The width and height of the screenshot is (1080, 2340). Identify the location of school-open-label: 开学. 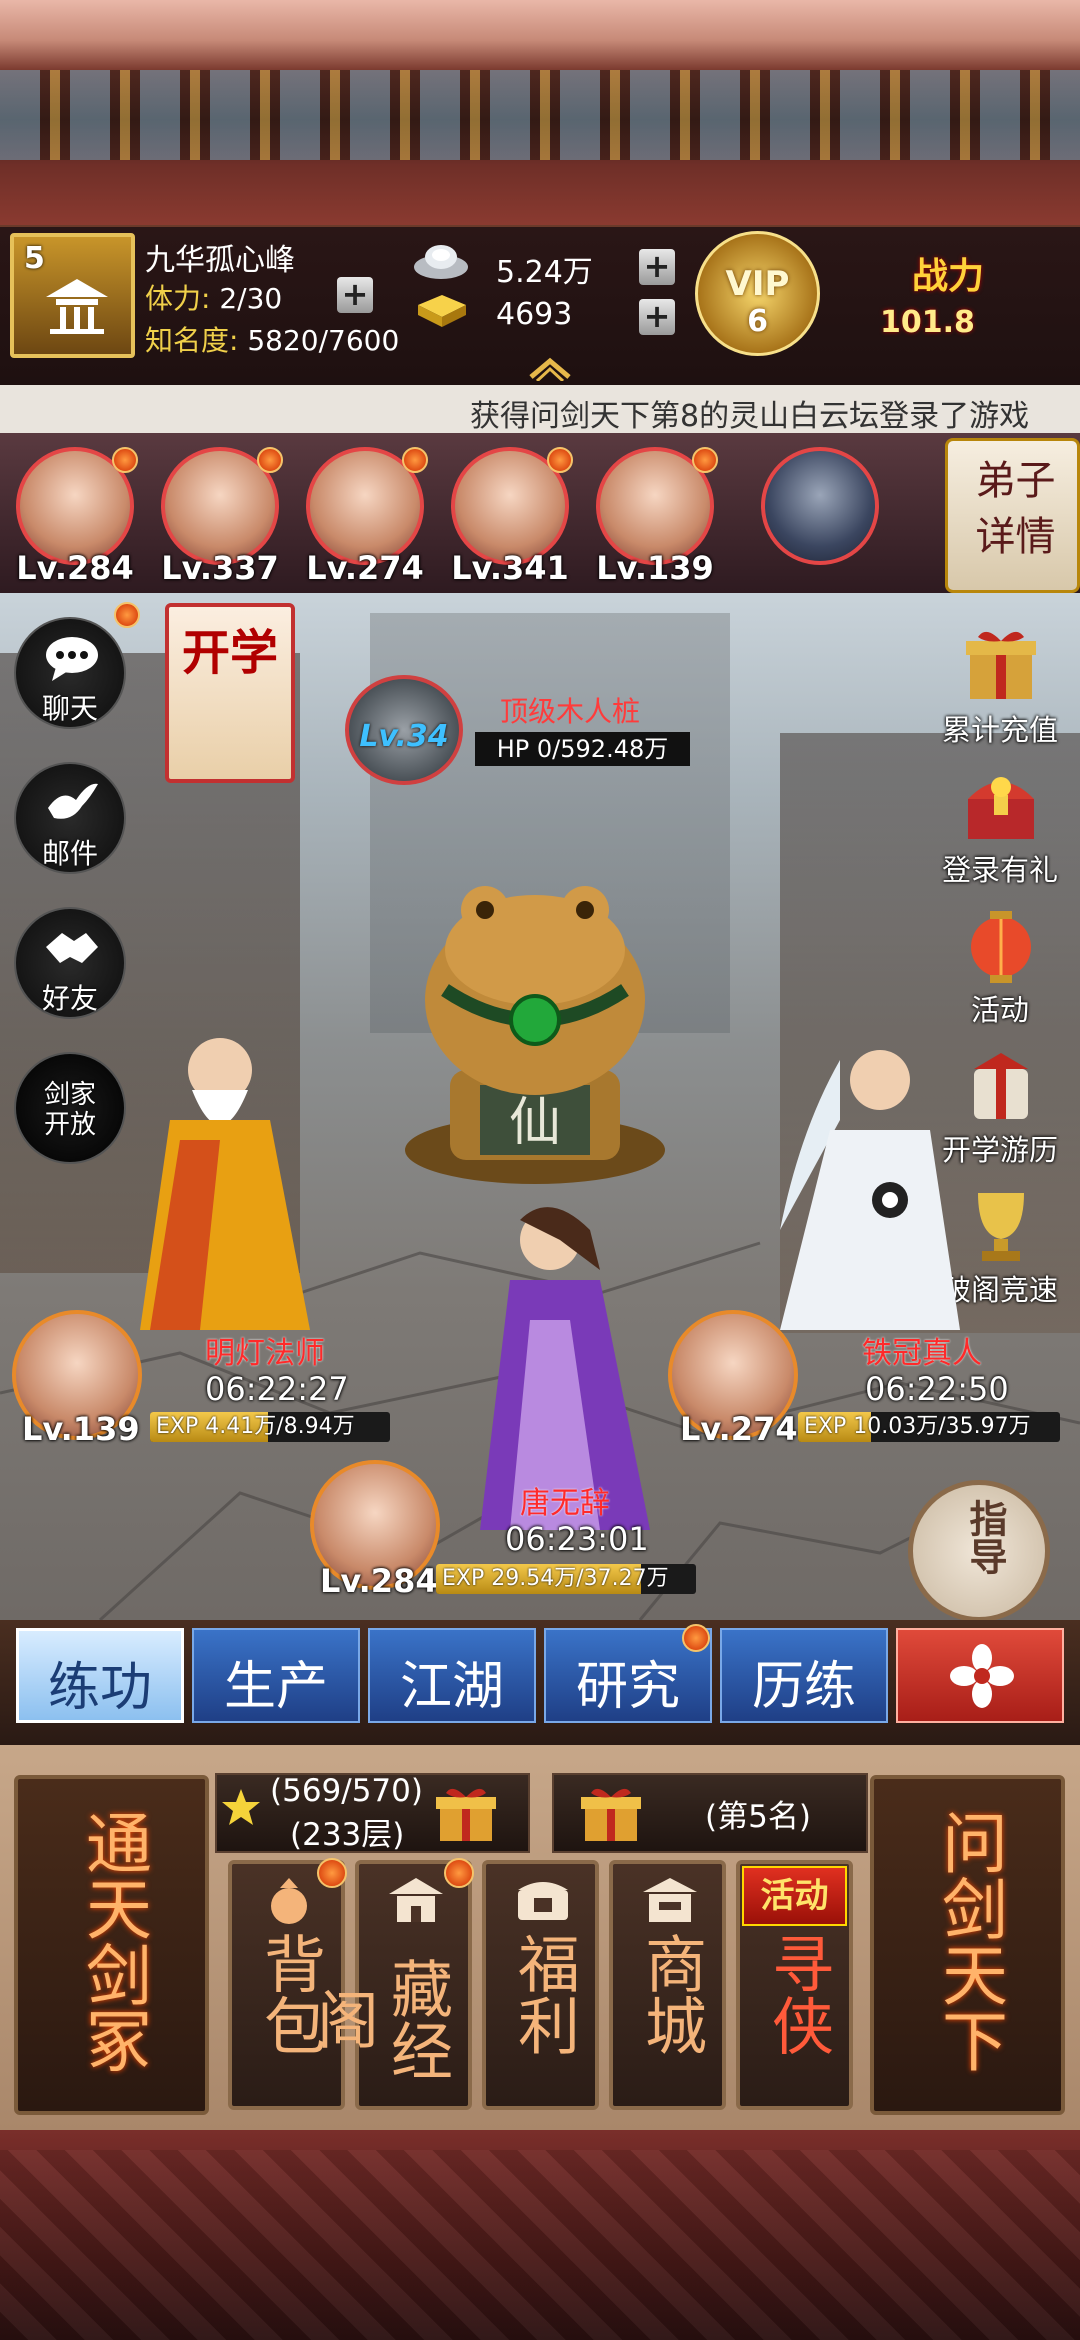
(229, 653).